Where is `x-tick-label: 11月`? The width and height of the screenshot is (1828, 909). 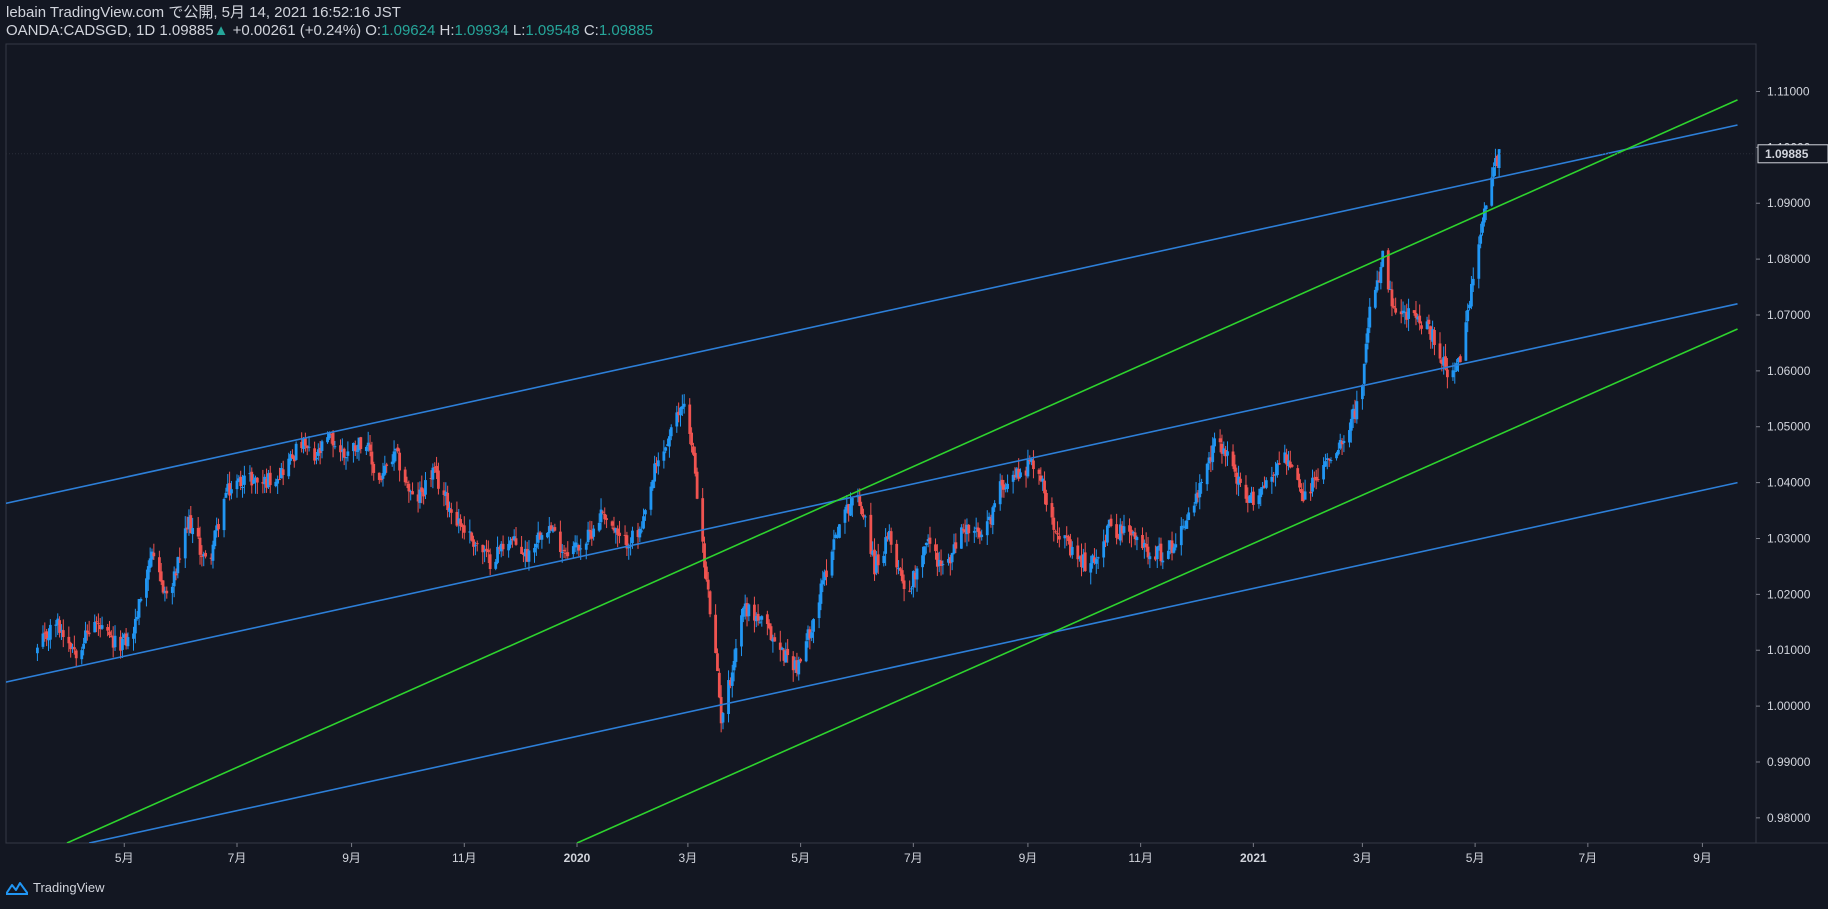 x-tick-label: 11月 is located at coordinates (464, 858).